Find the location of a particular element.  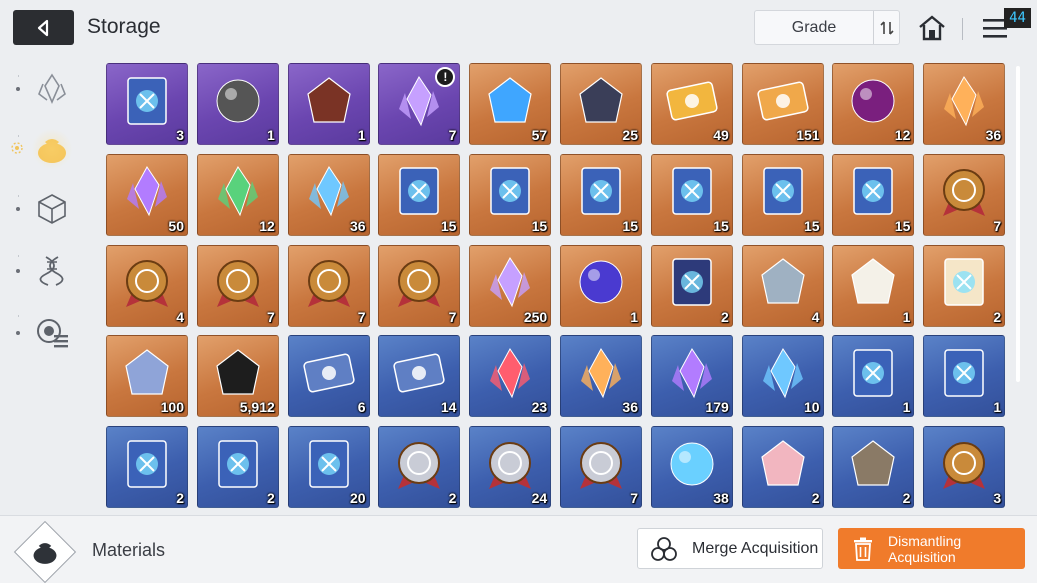

x-medal-icon is located at coordinates (238, 282).